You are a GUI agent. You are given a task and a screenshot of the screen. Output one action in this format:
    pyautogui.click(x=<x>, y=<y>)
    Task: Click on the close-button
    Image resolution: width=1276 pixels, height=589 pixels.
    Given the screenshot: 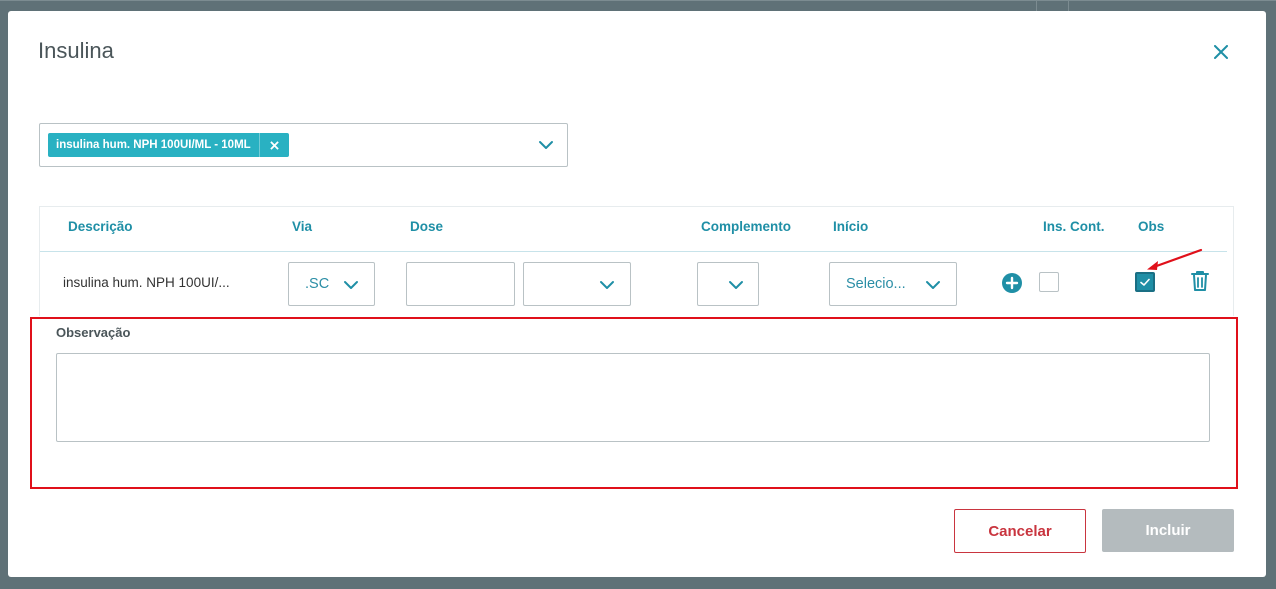 What is the action you would take?
    pyautogui.click(x=1221, y=52)
    